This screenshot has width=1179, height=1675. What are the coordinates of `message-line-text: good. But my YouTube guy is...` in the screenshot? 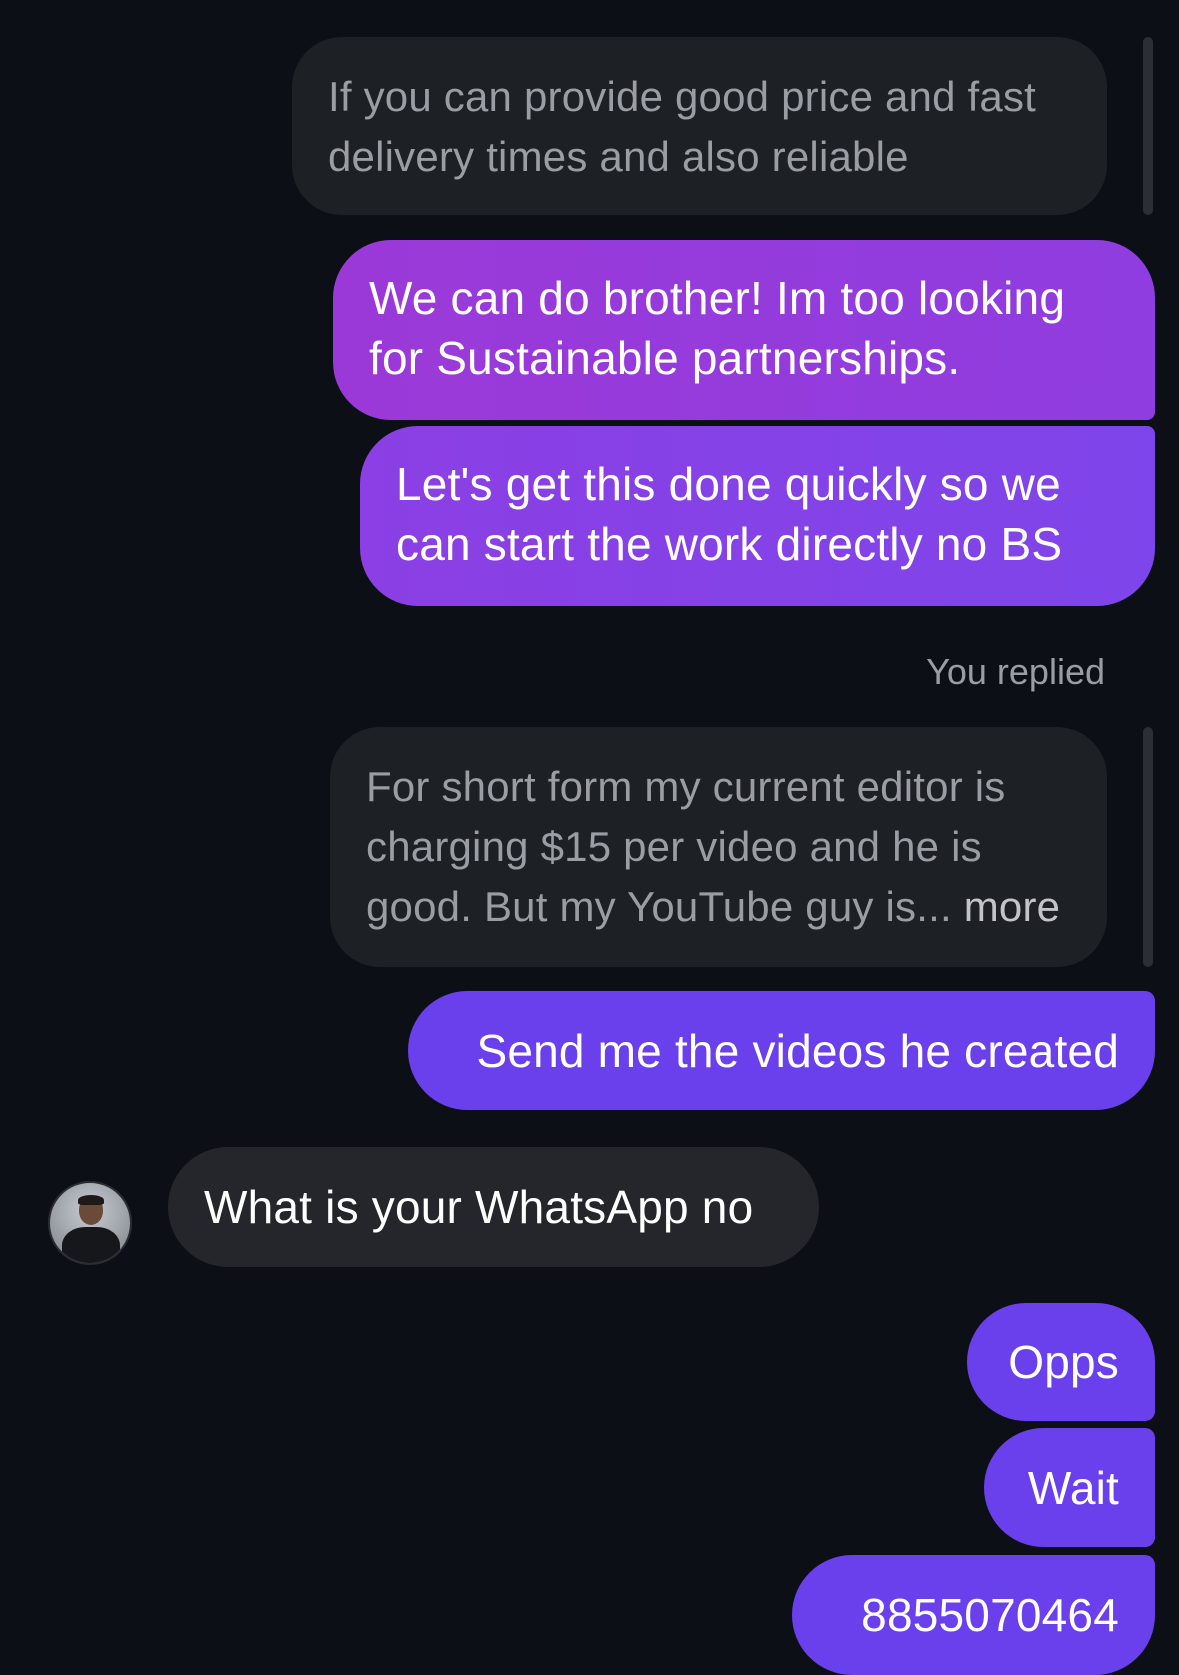 It's located at (659, 906).